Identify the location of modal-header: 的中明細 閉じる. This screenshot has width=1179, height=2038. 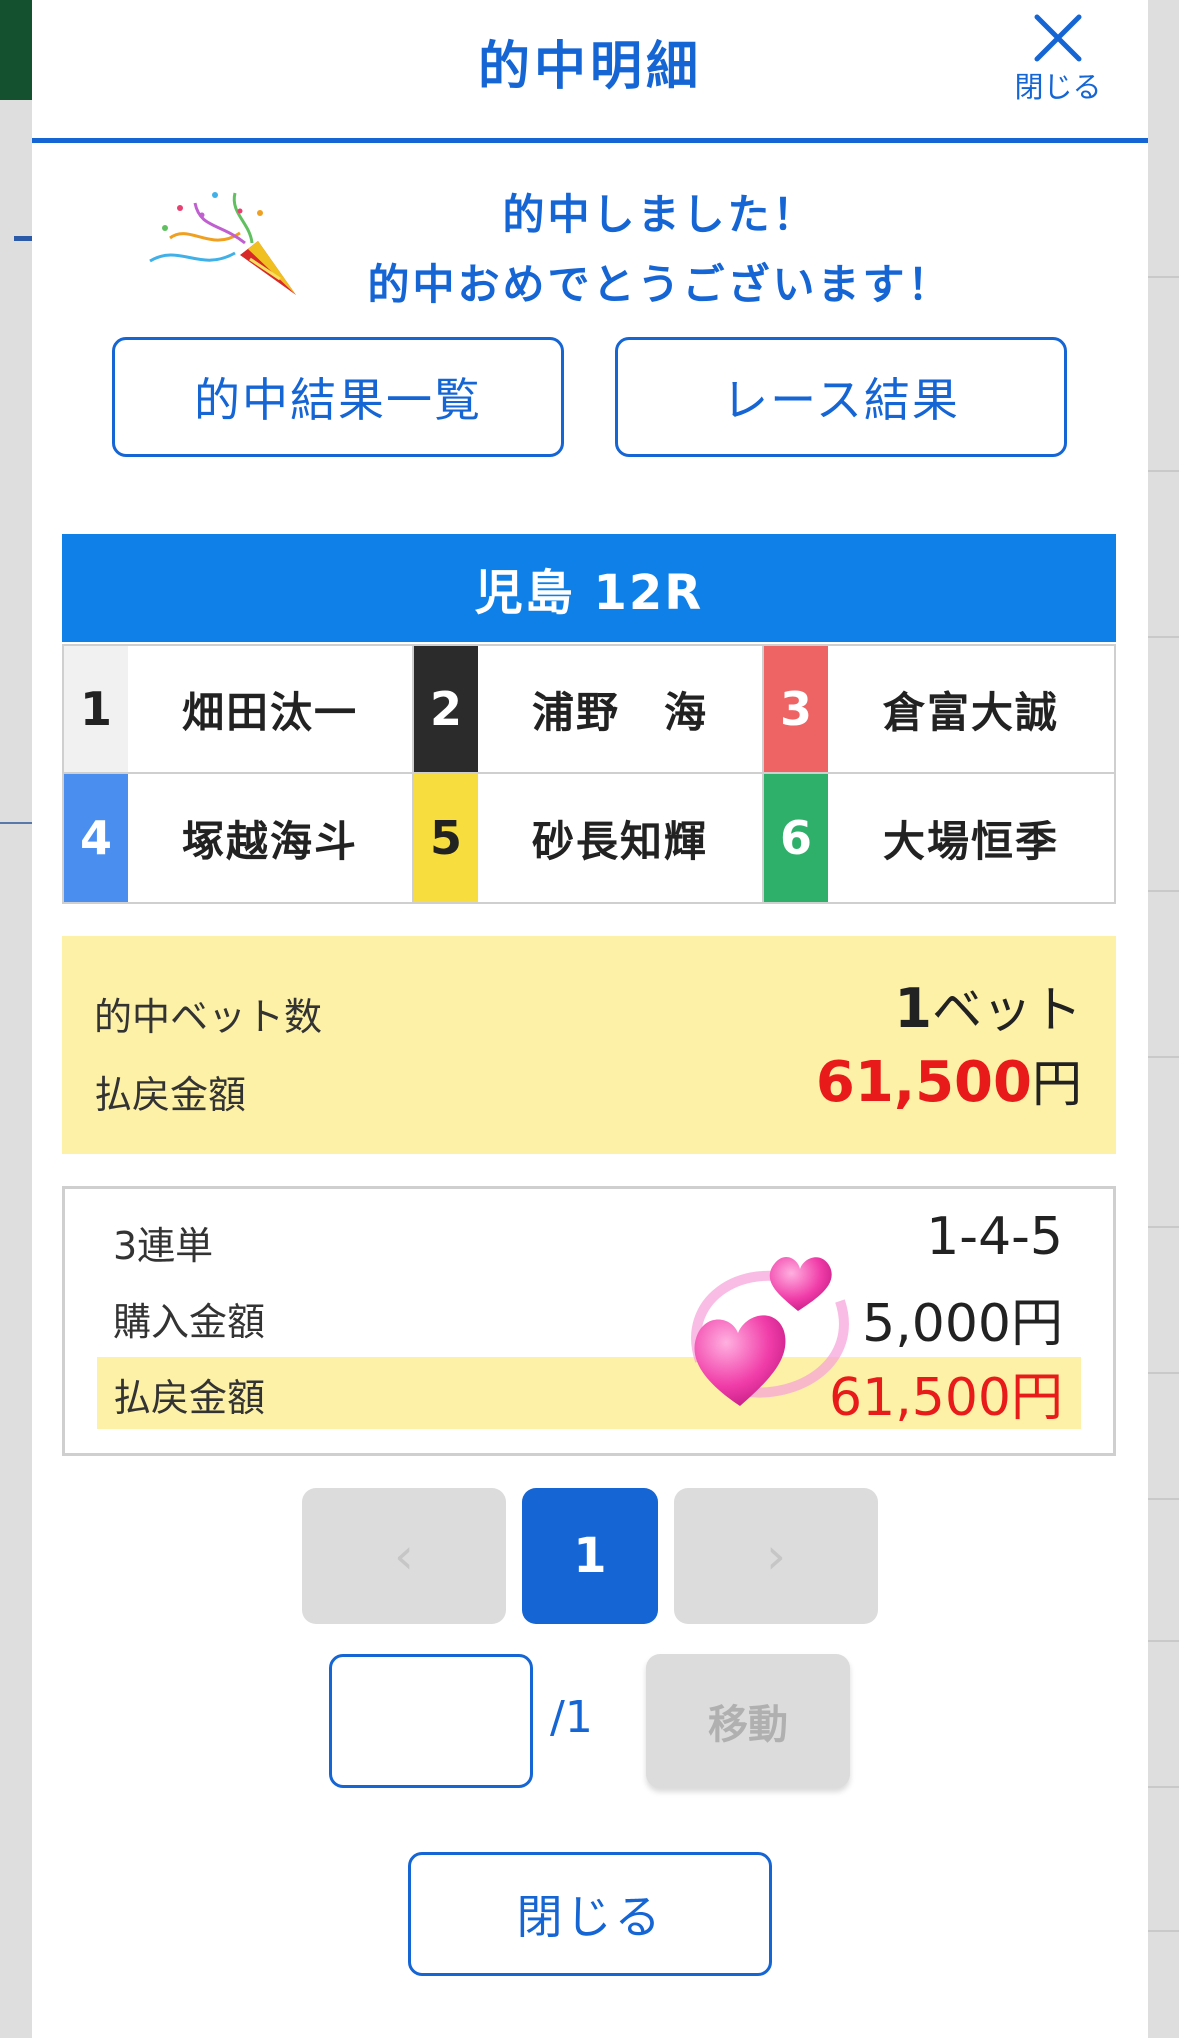
(590, 71).